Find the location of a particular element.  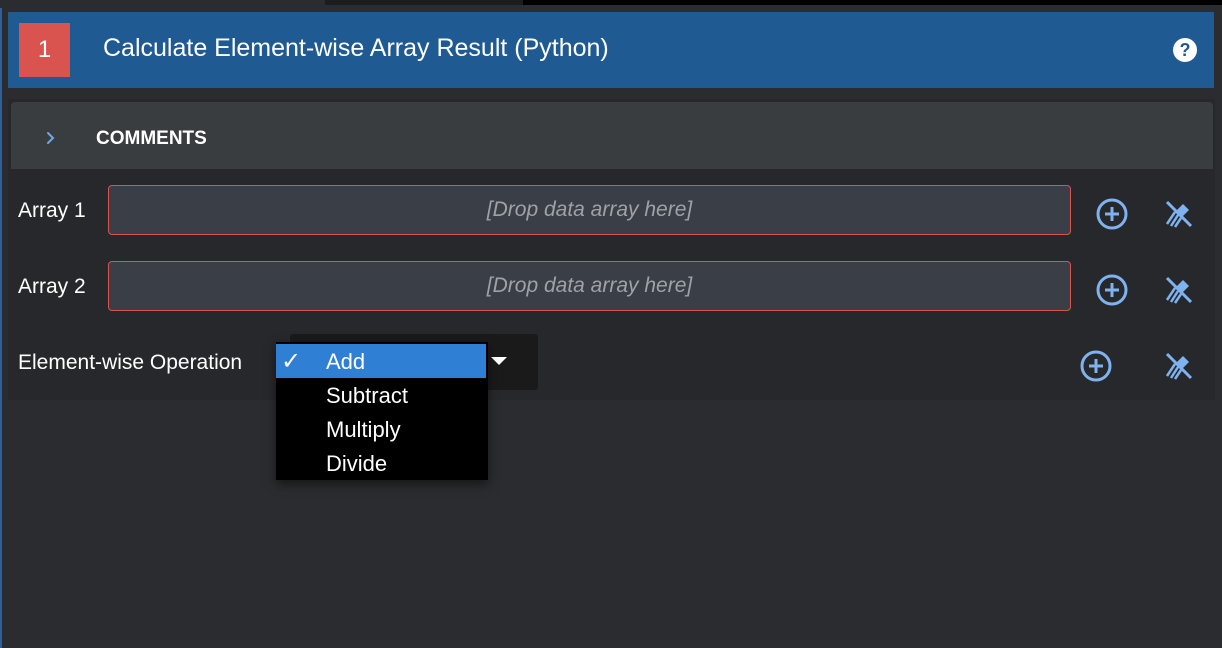

question-circle-icon: ? is located at coordinates (1185, 50).